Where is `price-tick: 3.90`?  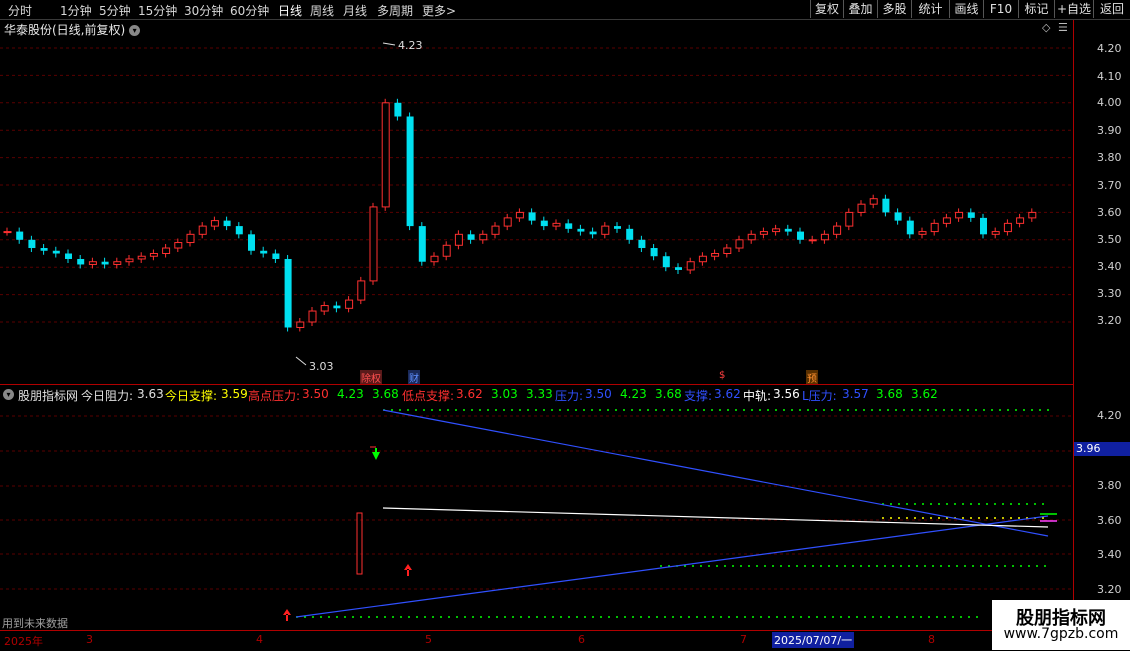
price-tick: 3.90 is located at coordinates (1109, 130).